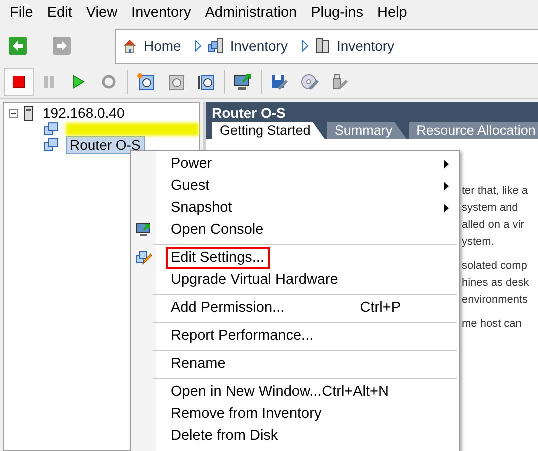  Describe the element at coordinates (280, 82) in the screenshot. I see `floppy-wrench-icon` at that location.